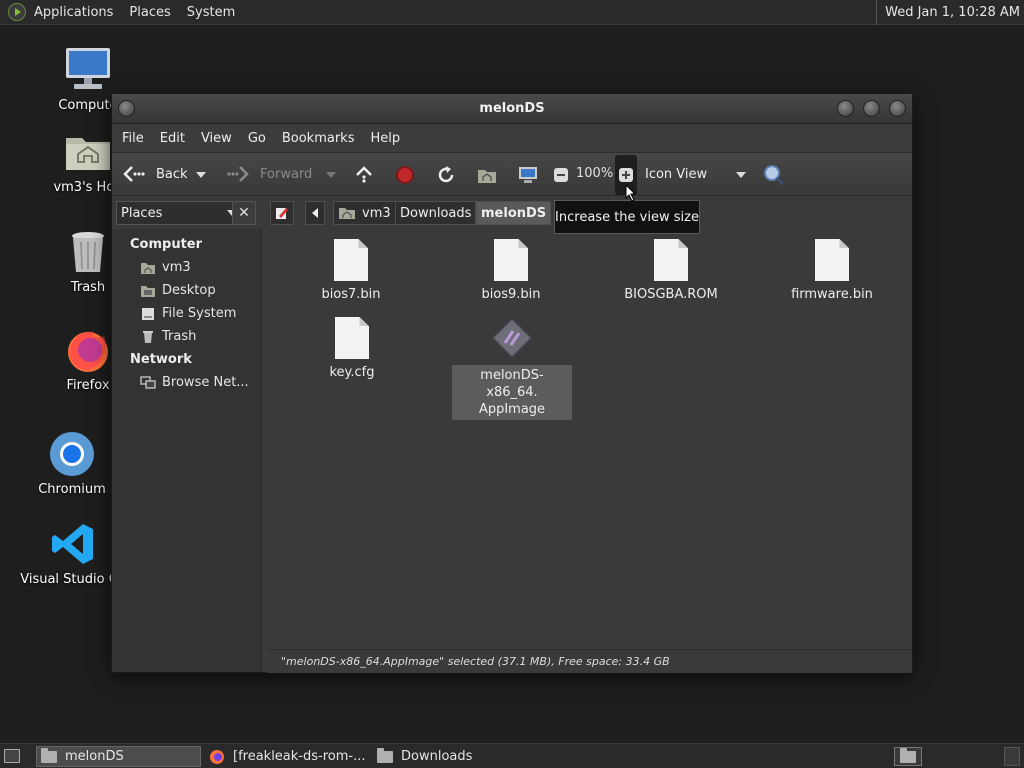 The height and width of the screenshot is (768, 1024). What do you see at coordinates (201, 175) in the screenshot?
I see `back-history-caret-icon` at bounding box center [201, 175].